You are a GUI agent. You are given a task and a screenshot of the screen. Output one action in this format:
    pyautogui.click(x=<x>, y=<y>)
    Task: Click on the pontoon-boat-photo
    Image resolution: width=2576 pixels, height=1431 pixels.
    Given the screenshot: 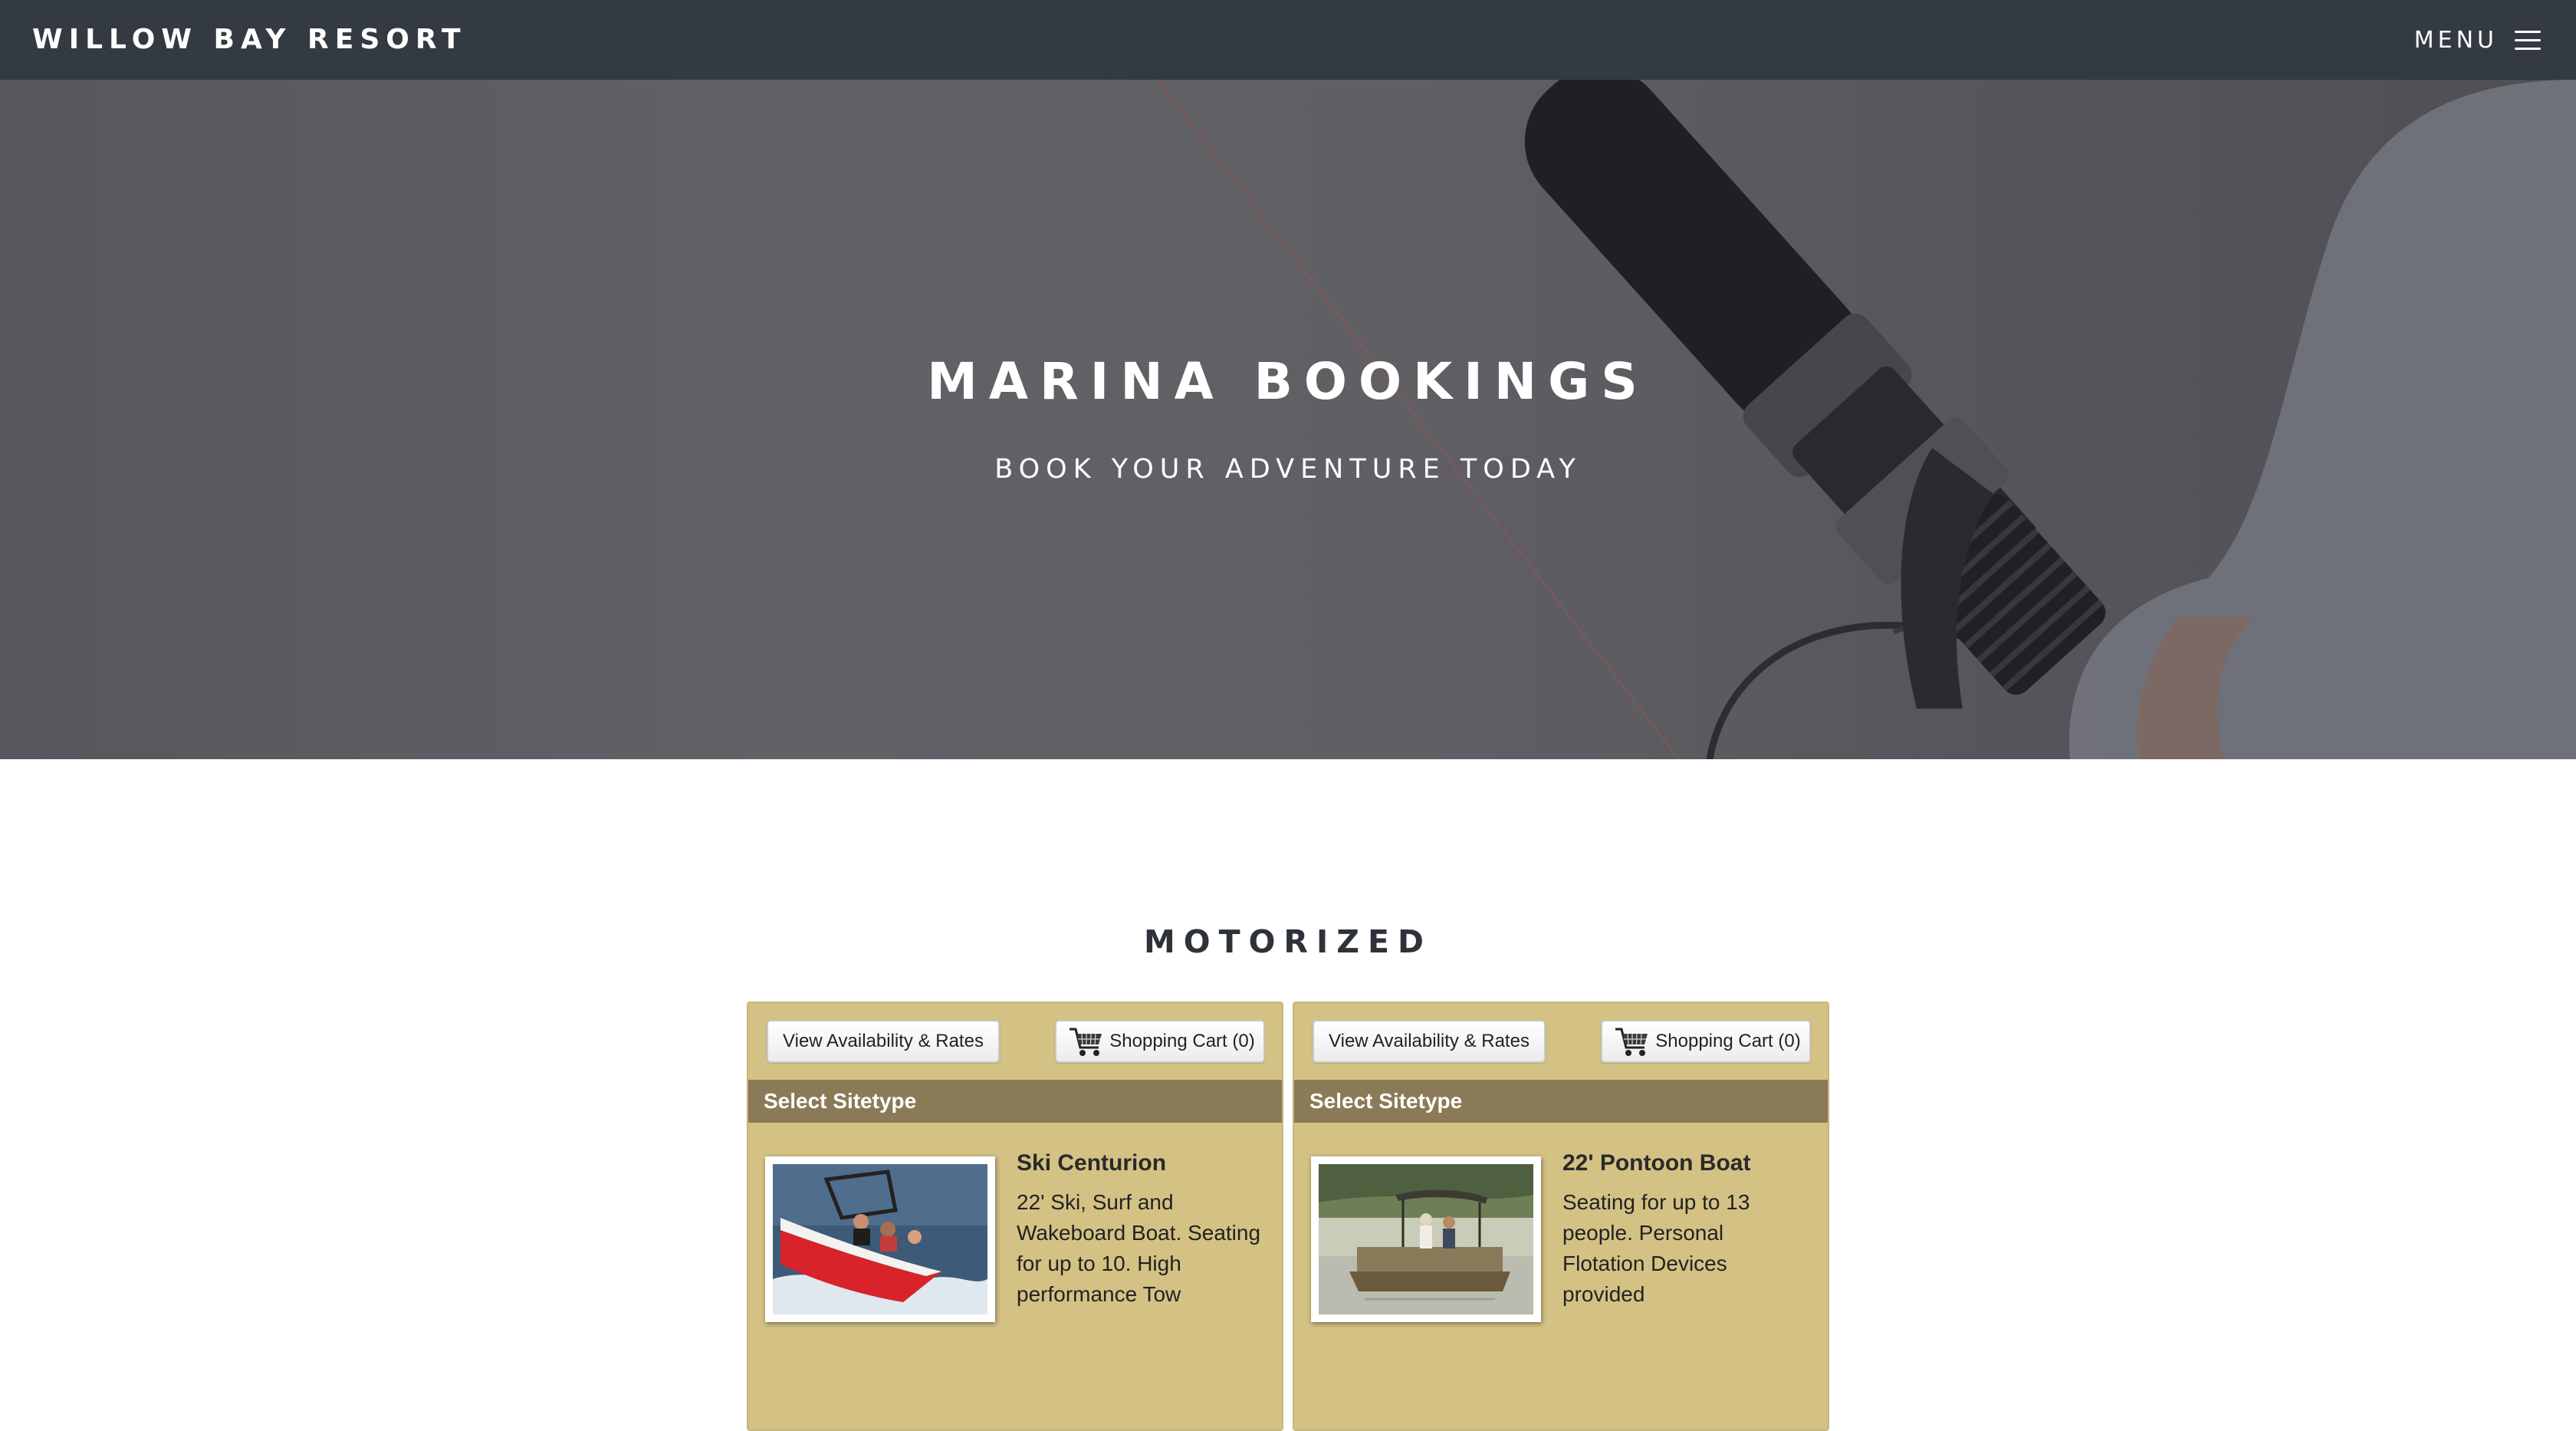 What is the action you would take?
    pyautogui.click(x=1426, y=1239)
    